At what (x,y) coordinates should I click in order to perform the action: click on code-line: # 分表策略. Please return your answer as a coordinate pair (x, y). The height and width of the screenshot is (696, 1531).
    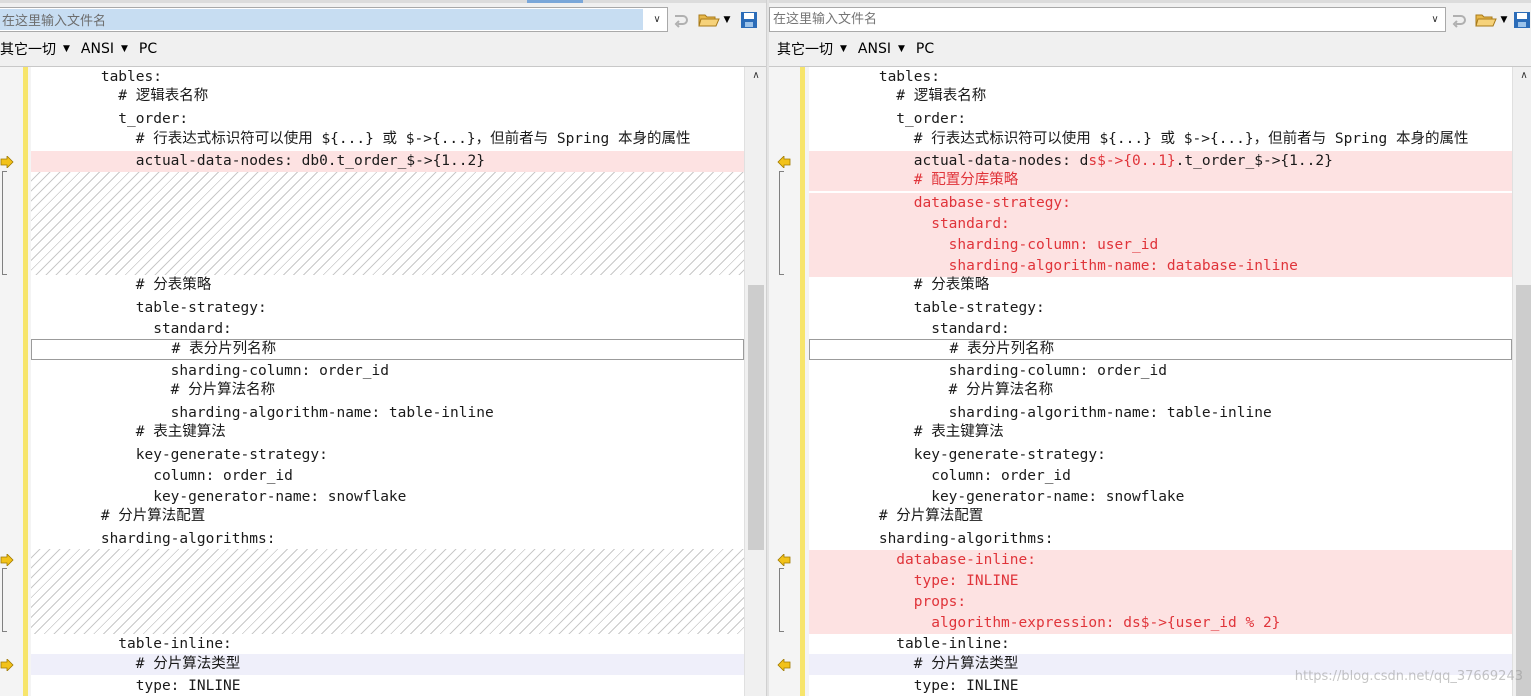
    Looking at the image, I should click on (121, 285).